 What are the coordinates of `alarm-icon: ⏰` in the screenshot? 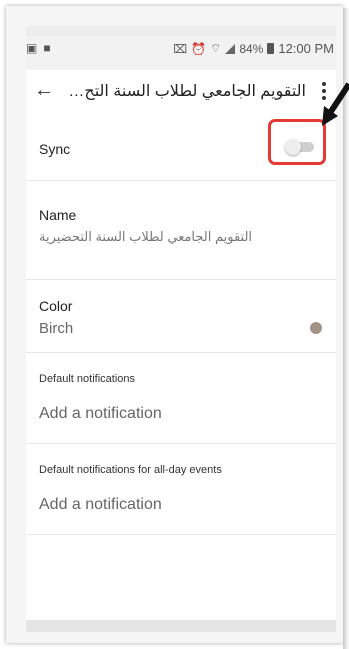 It's located at (199, 48).